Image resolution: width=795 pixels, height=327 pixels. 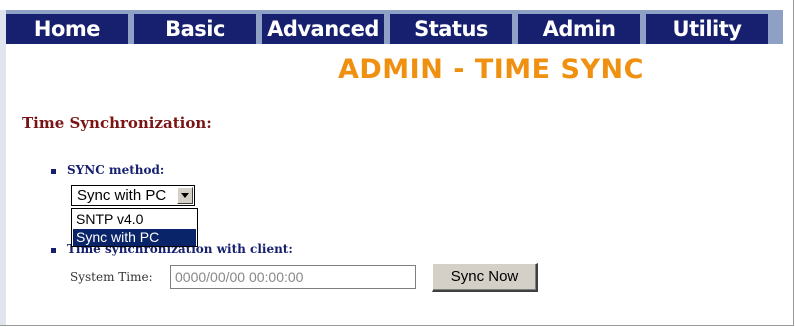 I want to click on top-navigation-bar: Home Basic Advanced Status Admin Utility, so click(x=394, y=27).